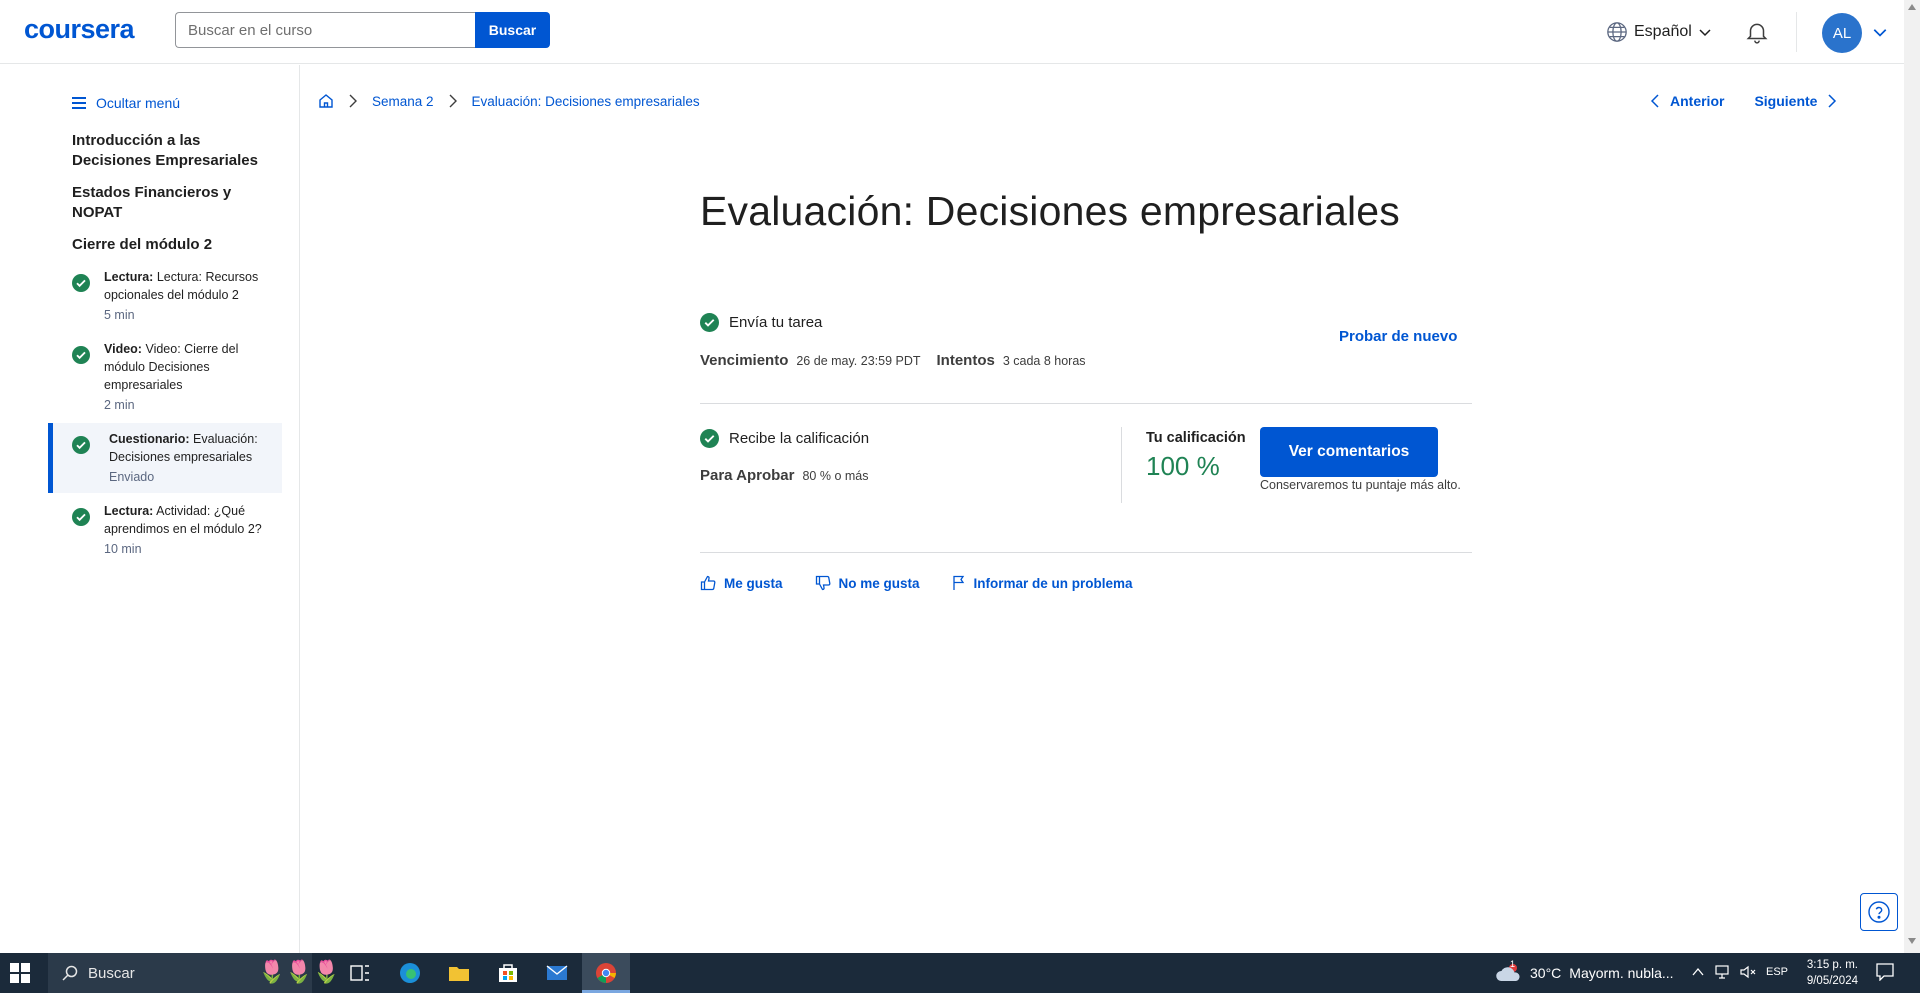  I want to click on system-tray: ESP, so click(1740, 972).